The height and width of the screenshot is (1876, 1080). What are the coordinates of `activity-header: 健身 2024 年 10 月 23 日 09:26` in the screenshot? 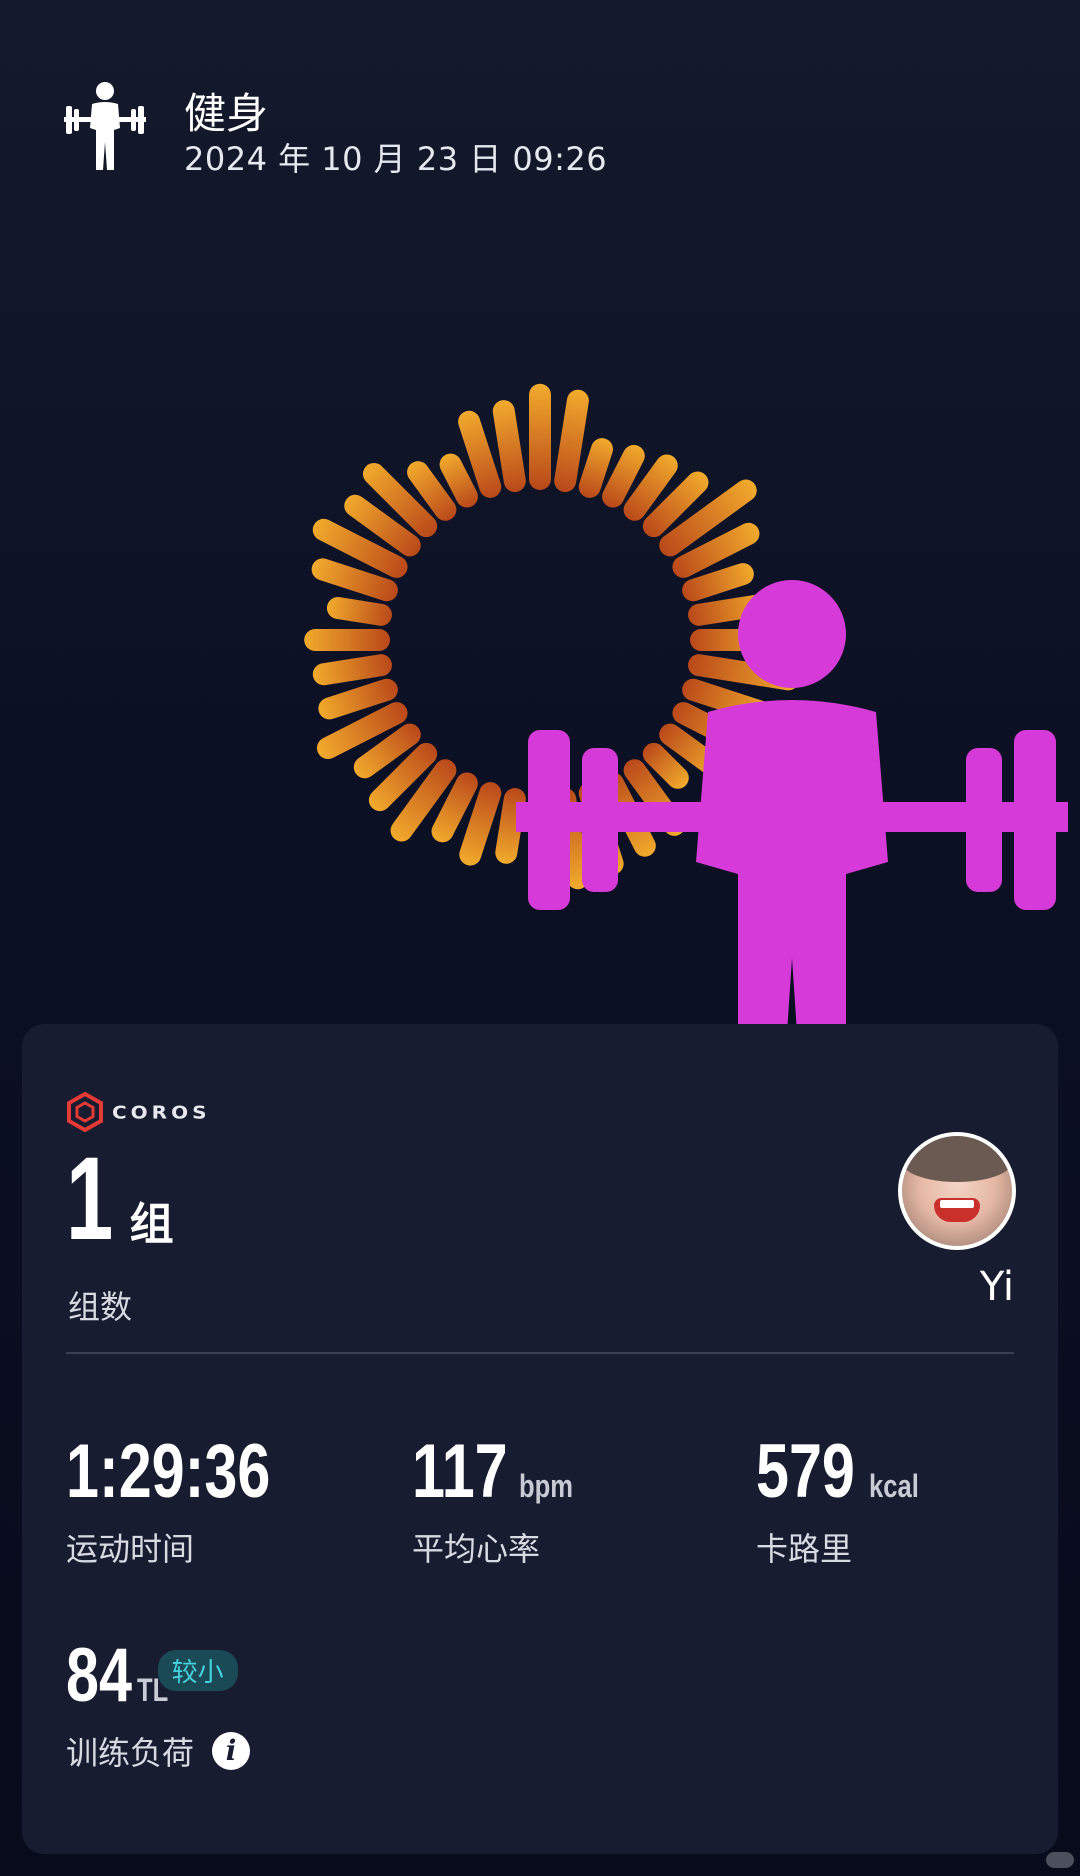 It's located at (462, 130).